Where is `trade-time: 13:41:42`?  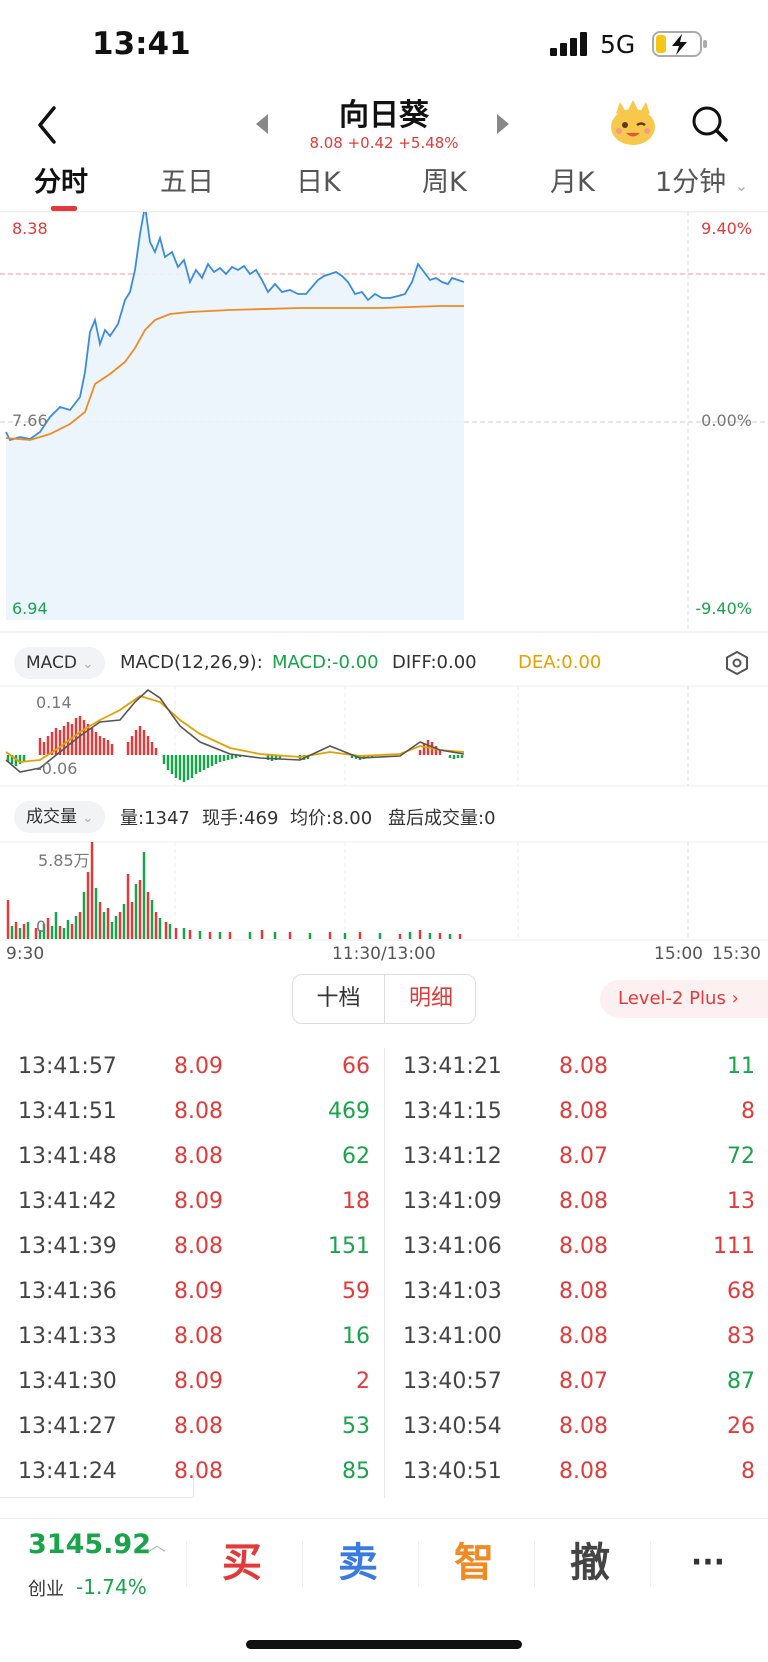 trade-time: 13:41:42 is located at coordinates (67, 1201).